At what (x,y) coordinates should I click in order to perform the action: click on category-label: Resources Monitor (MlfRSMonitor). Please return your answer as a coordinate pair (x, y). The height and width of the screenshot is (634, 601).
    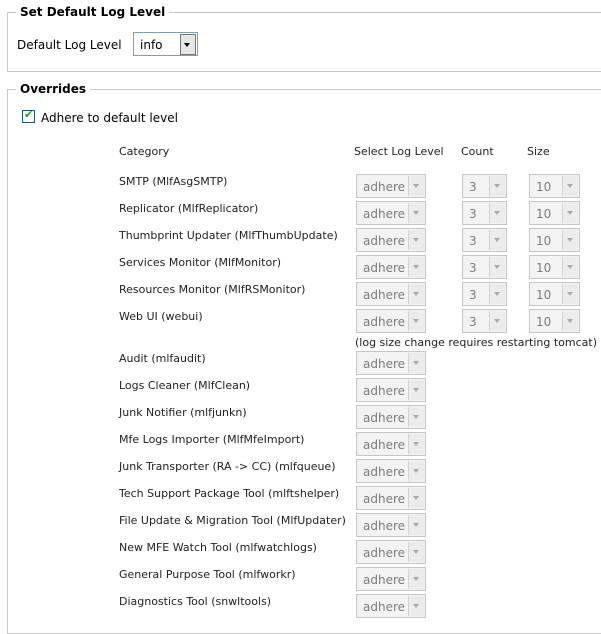
    Looking at the image, I should click on (212, 289).